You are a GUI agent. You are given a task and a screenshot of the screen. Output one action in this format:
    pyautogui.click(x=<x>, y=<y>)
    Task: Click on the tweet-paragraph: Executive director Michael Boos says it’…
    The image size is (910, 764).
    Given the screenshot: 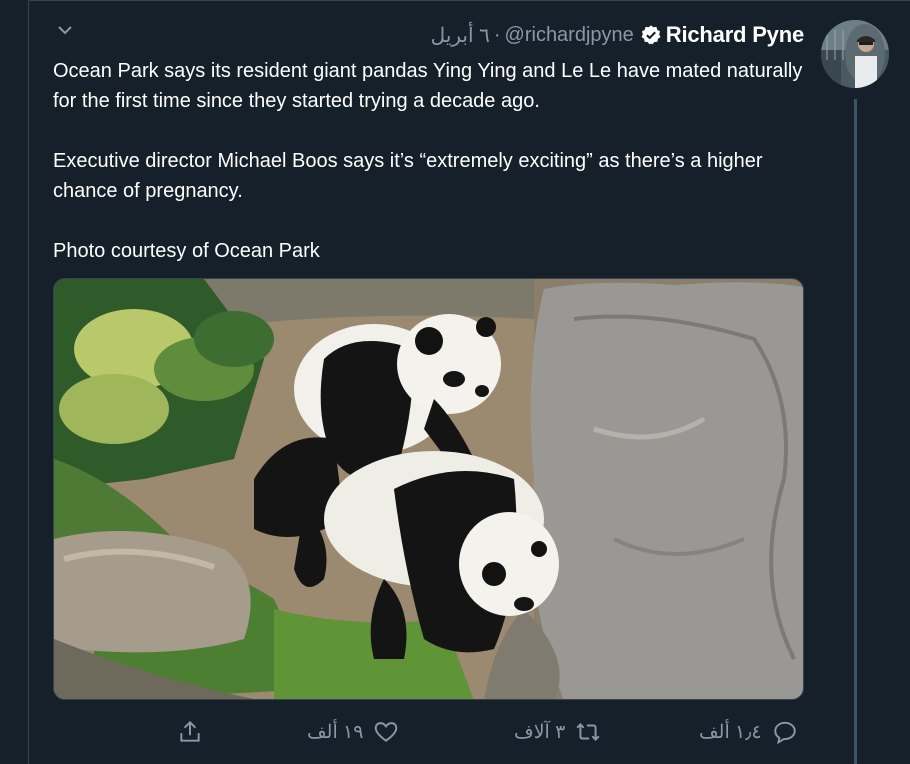 What is the action you would take?
    pyautogui.click(x=408, y=176)
    